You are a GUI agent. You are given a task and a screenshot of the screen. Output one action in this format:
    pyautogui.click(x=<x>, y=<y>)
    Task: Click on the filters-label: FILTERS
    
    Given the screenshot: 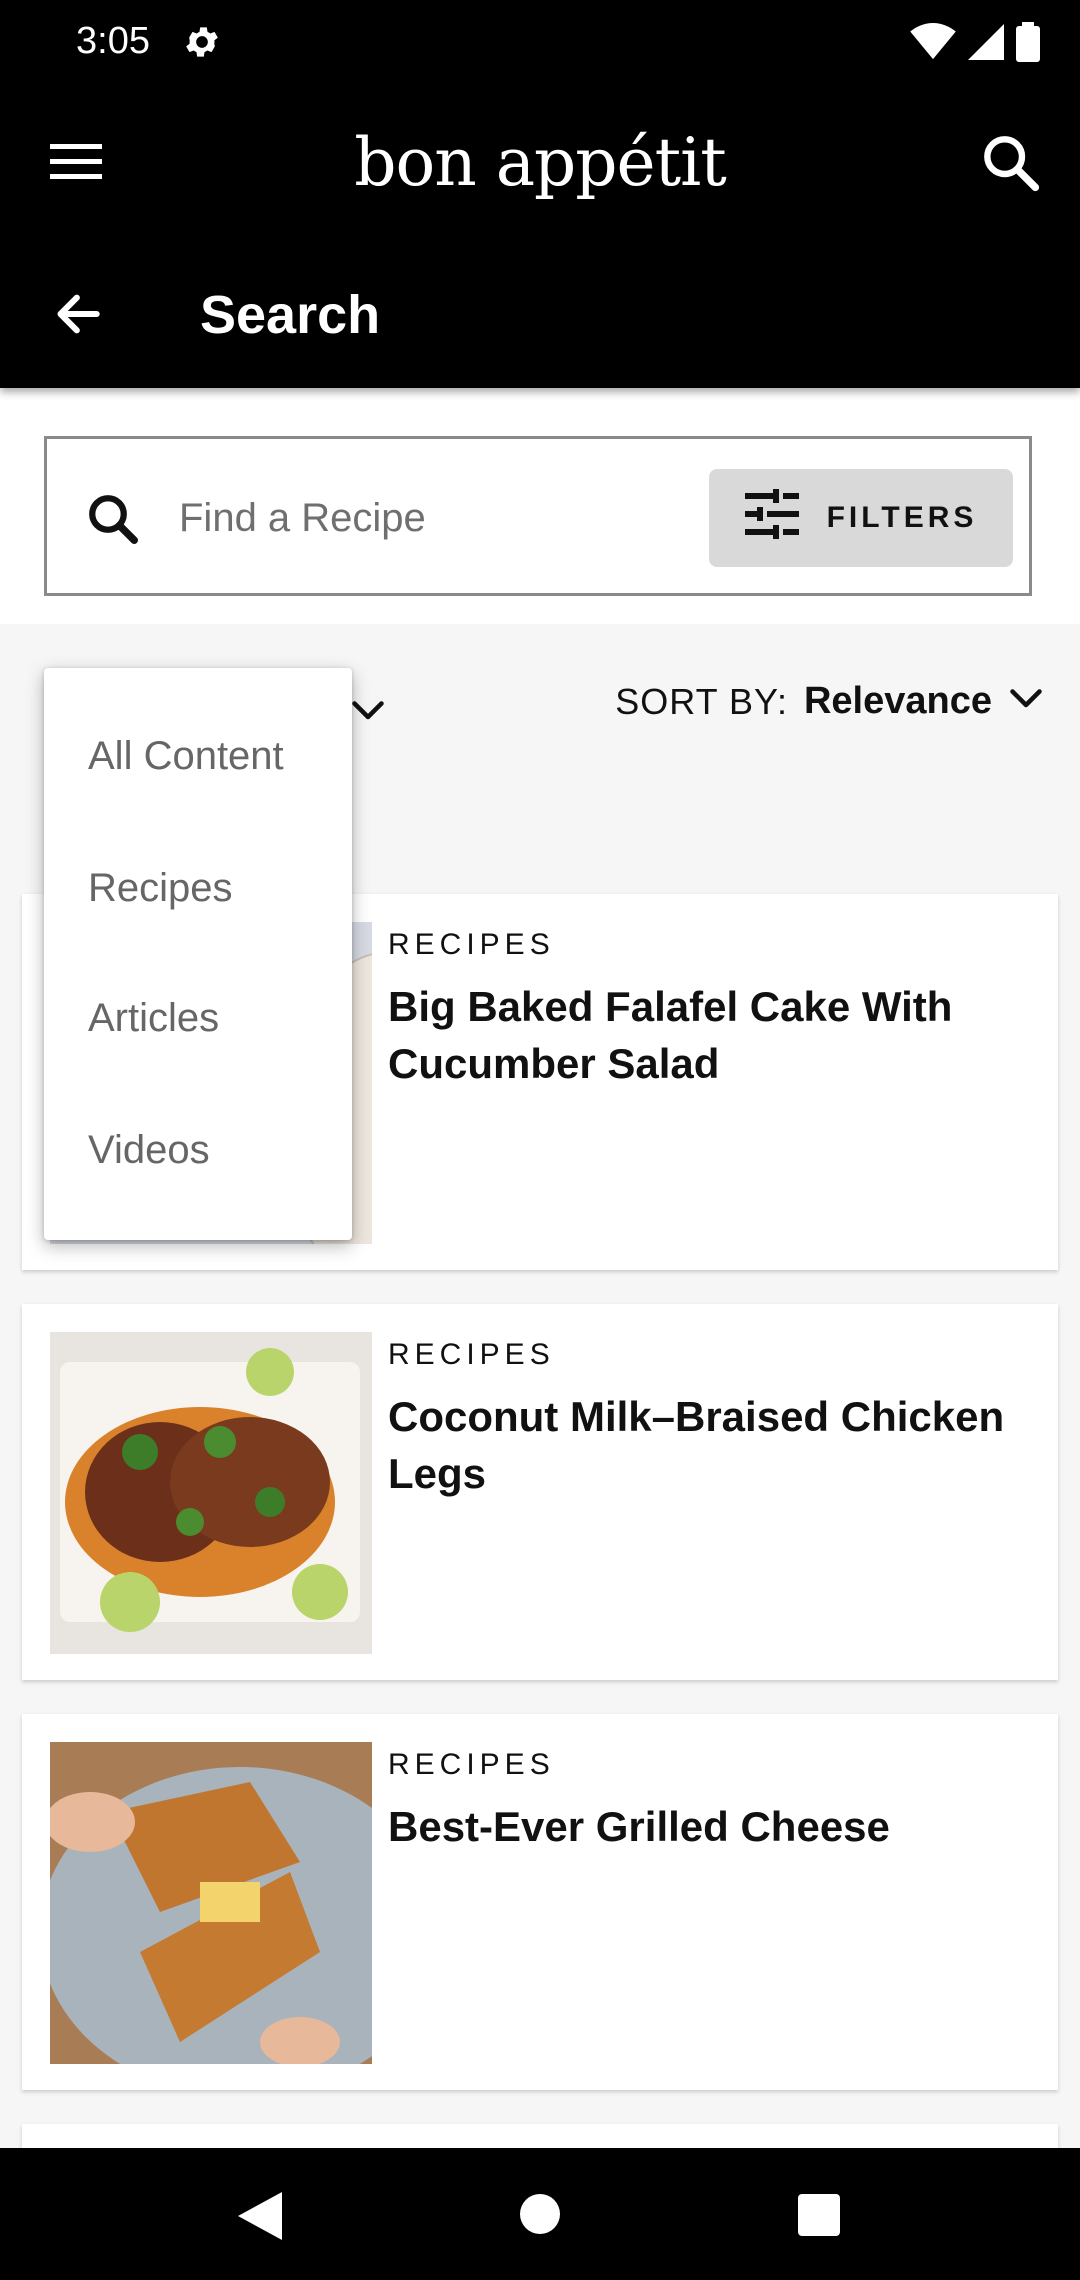 What is the action you would take?
    pyautogui.click(x=902, y=517)
    